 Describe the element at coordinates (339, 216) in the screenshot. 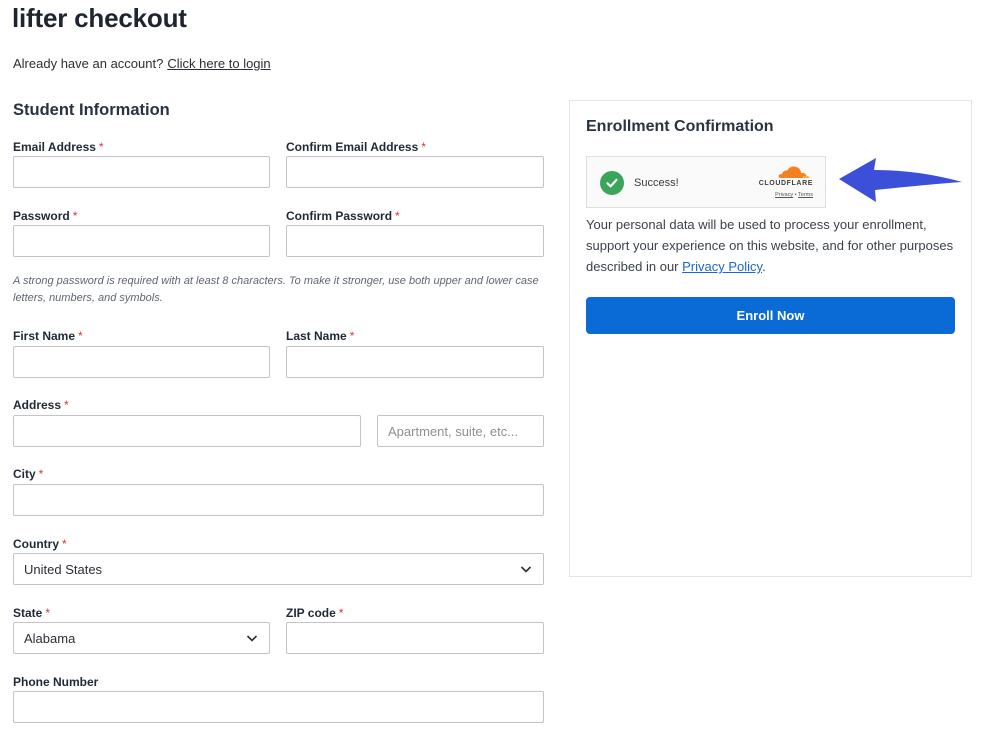

I see `confirm-password-label-text: Confirm Password` at that location.